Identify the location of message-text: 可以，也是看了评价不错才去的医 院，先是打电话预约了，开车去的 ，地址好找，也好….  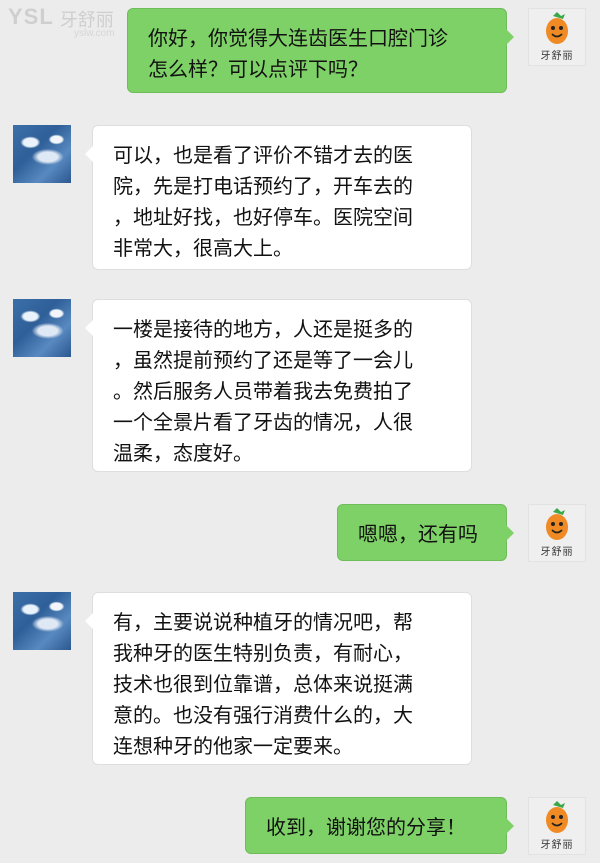
(263, 201).